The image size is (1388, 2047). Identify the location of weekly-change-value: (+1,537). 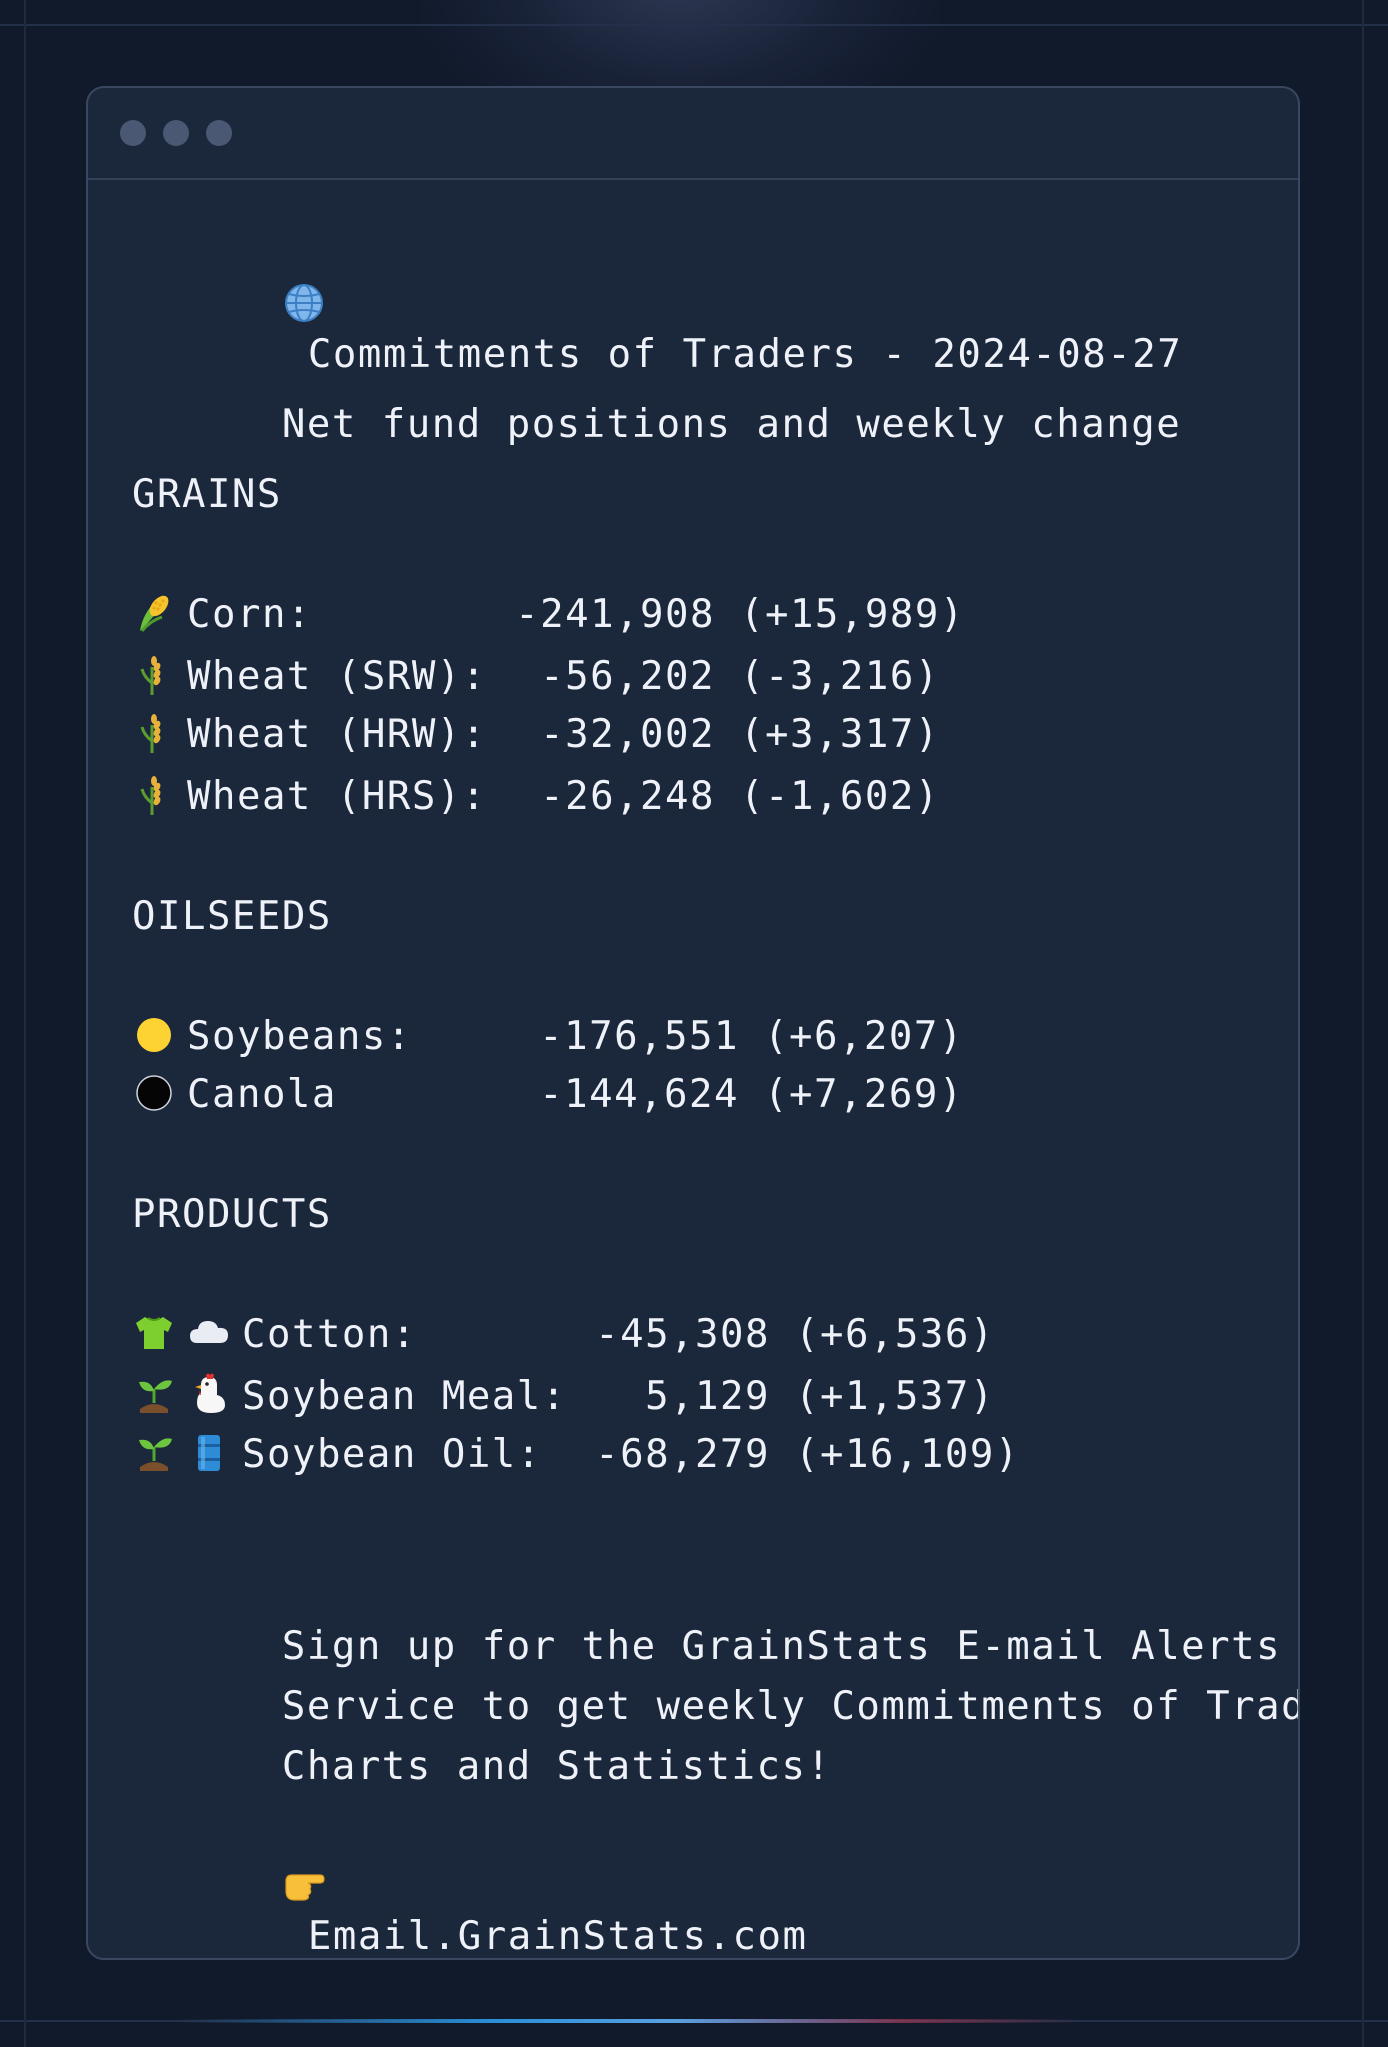
(894, 1396).